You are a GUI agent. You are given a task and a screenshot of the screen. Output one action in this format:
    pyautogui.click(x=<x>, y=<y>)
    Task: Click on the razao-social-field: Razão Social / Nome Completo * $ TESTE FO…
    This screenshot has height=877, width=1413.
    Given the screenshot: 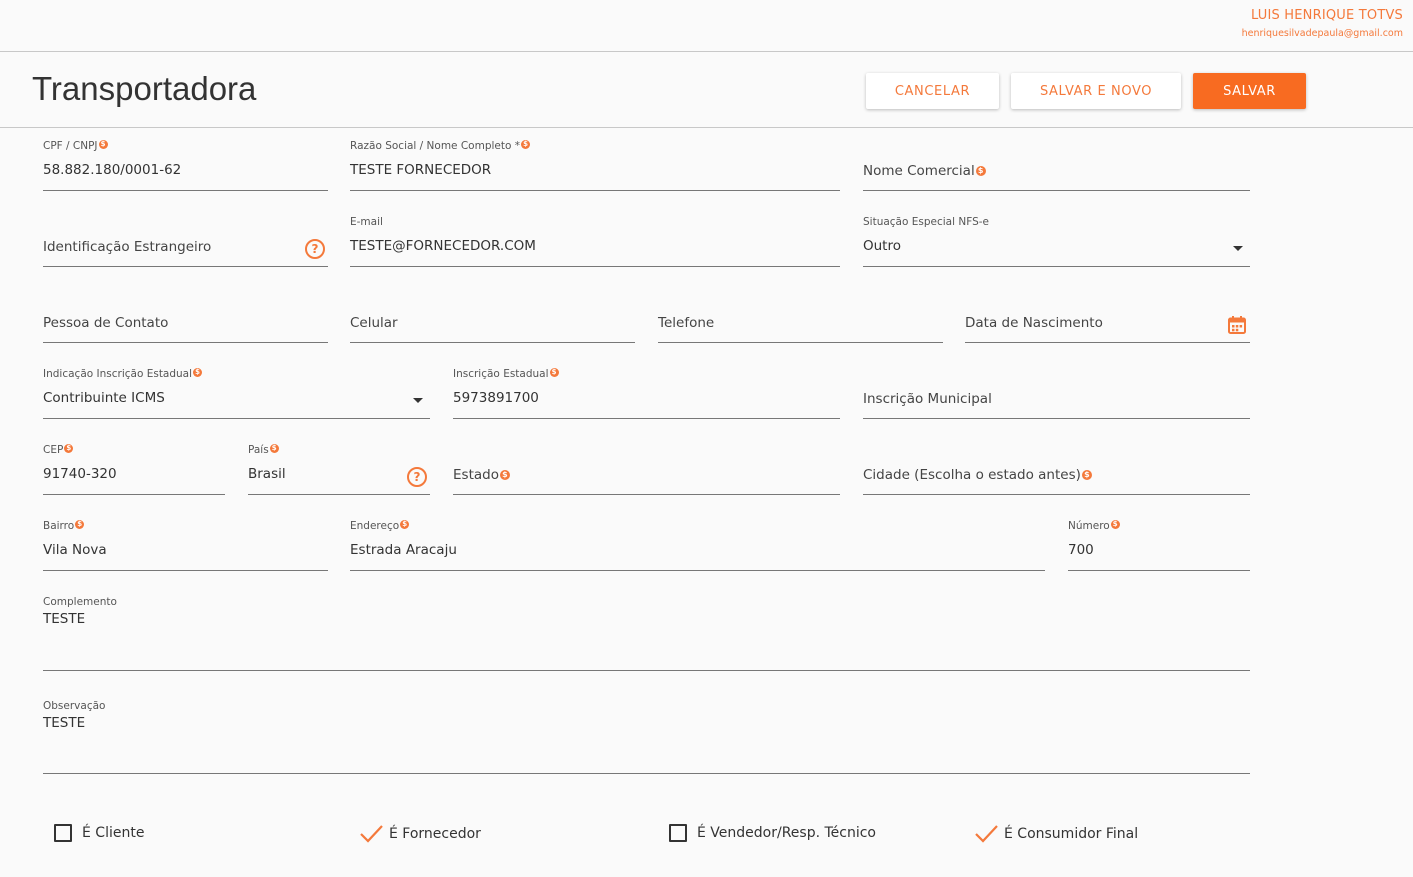 What is the action you would take?
    pyautogui.click(x=595, y=164)
    